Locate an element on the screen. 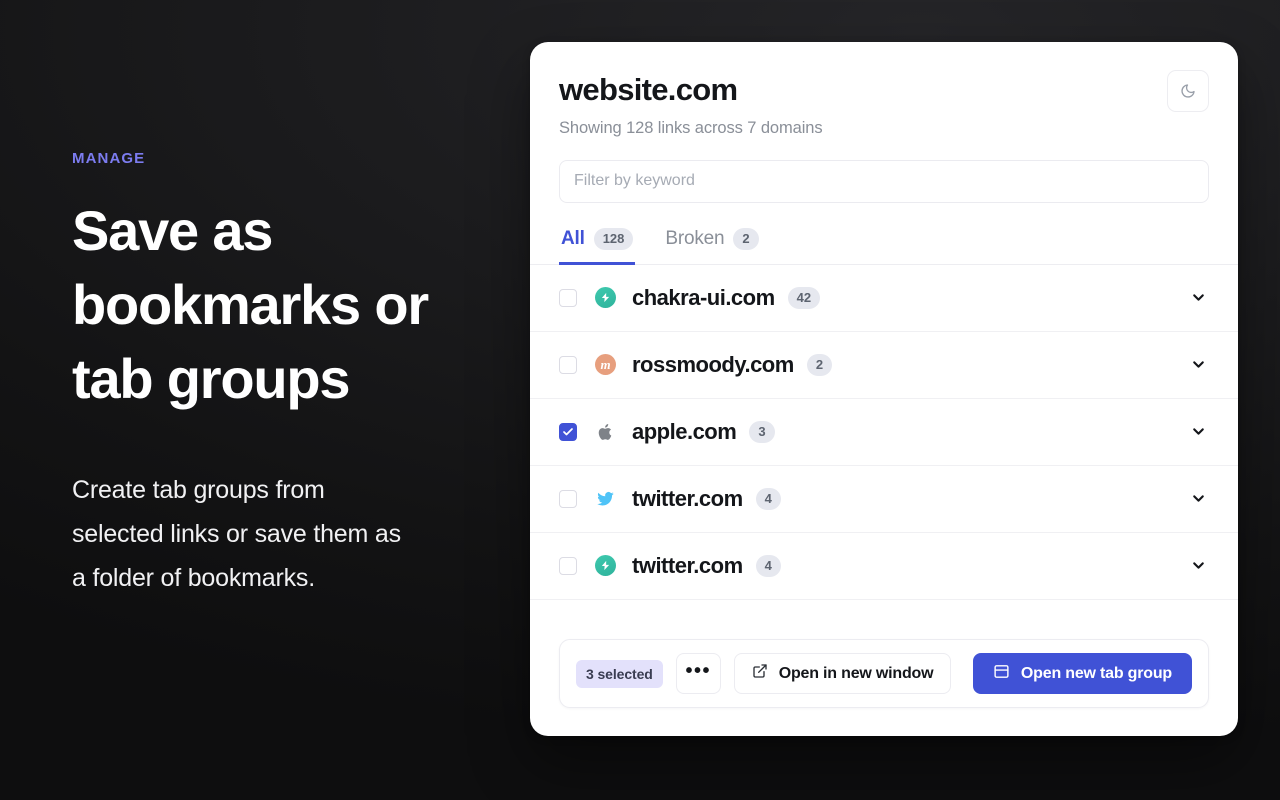 The height and width of the screenshot is (800, 1280). tab-broken-count: 2 is located at coordinates (746, 238).